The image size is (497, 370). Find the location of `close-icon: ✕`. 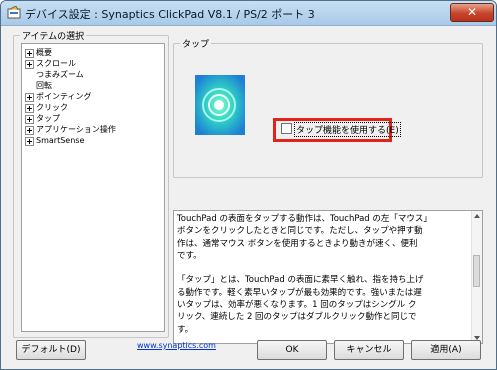

close-icon: ✕ is located at coordinates (472, 12).